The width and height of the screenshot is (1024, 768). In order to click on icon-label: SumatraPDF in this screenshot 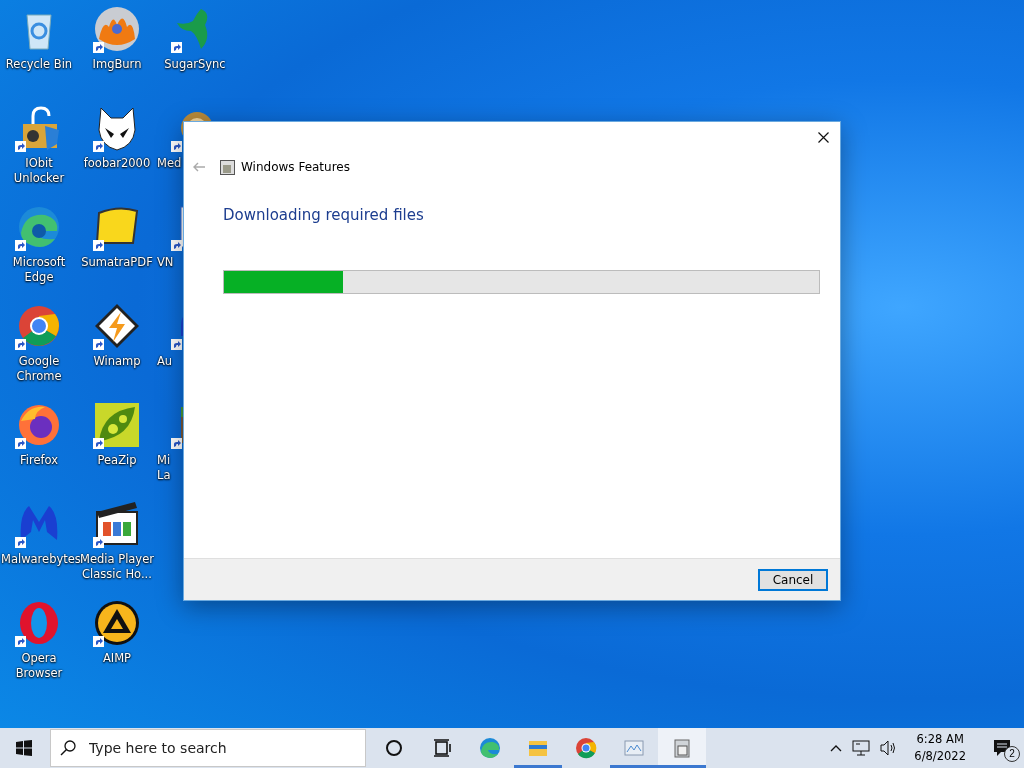, I will do `click(117, 262)`.